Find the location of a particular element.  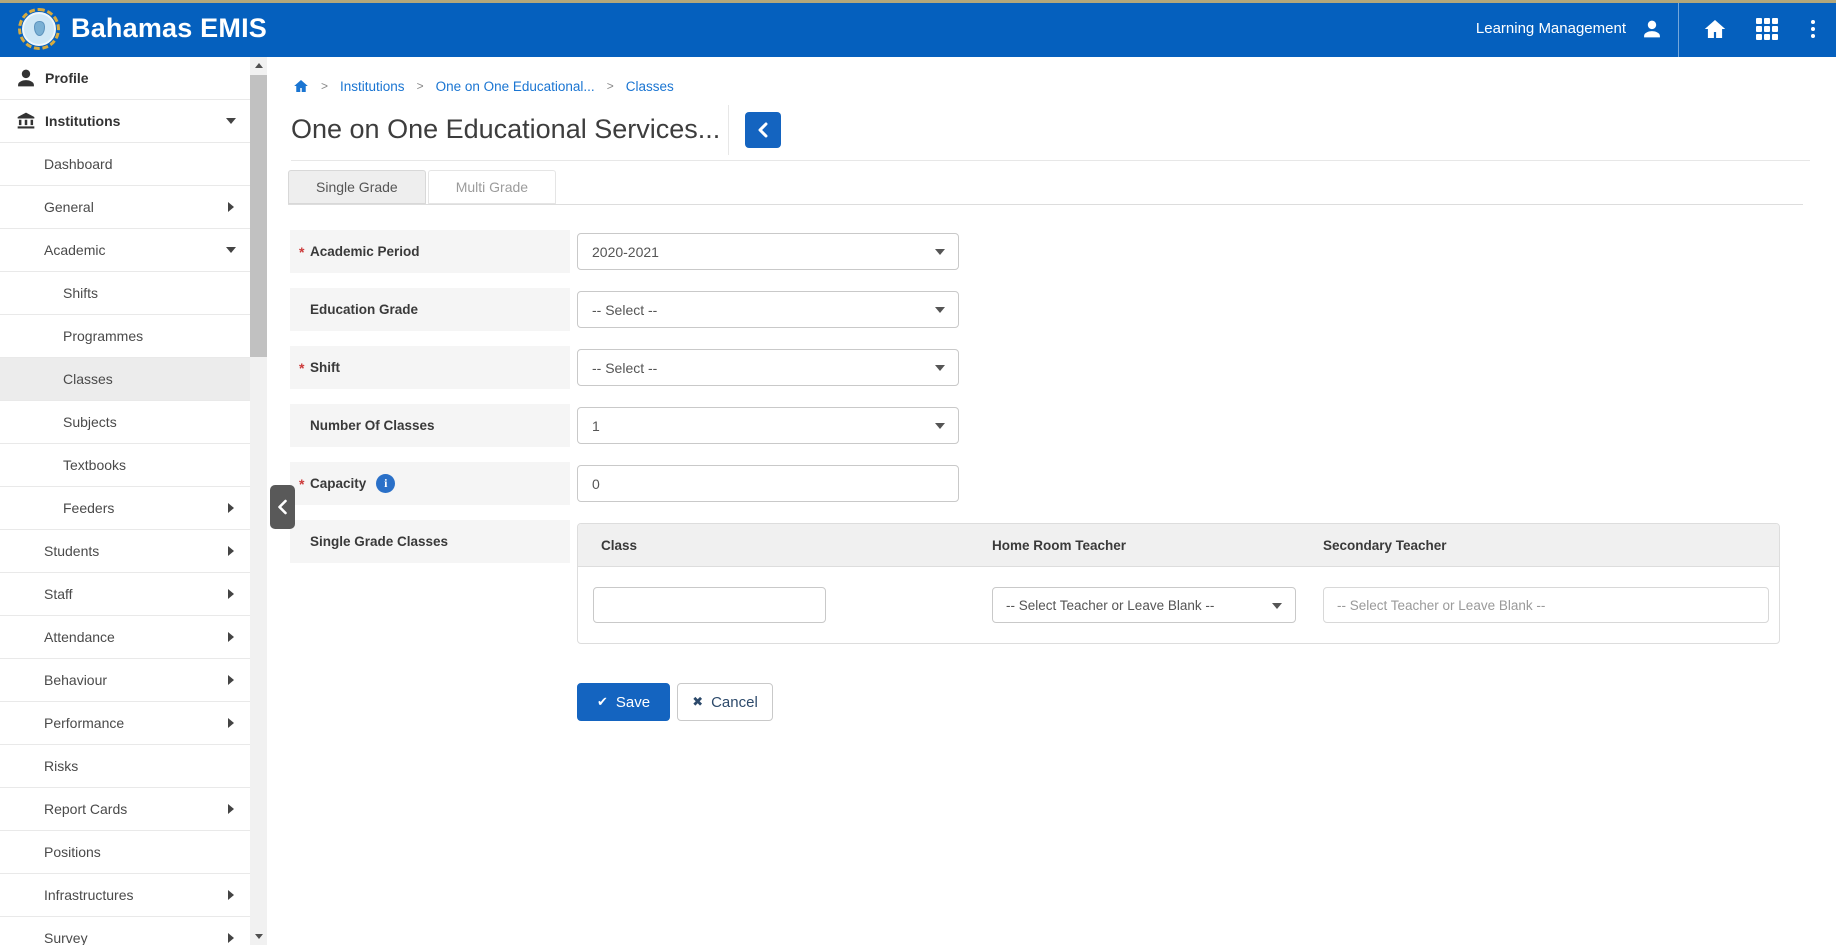

home-room-teacher-select: -- Select Teacher or Leave Blank -- is located at coordinates (1144, 605).